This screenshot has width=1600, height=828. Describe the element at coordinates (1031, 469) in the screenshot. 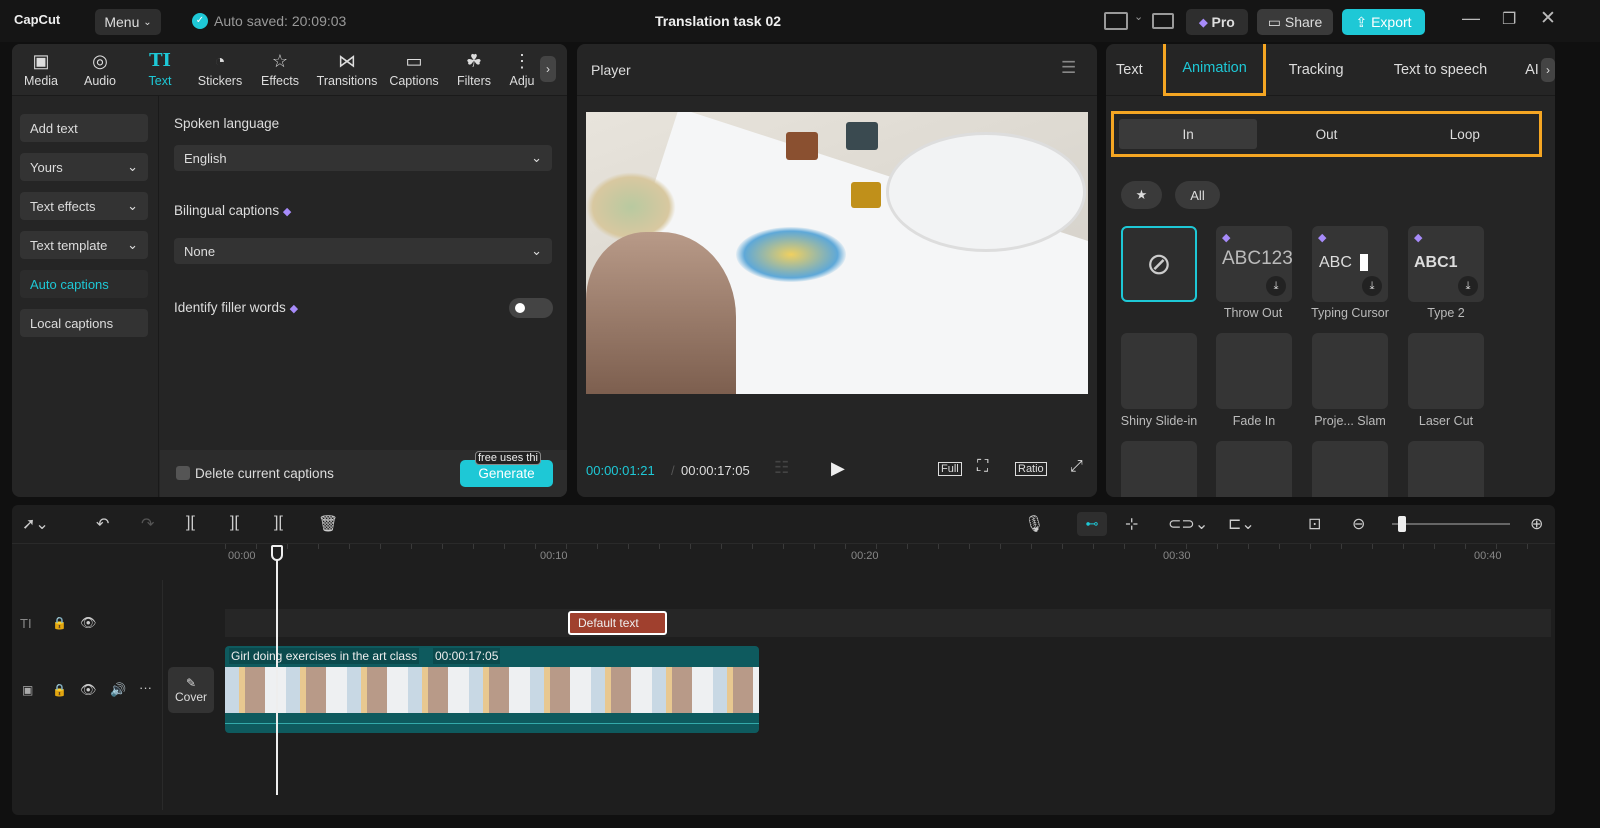

I see `ratio-button: Ratio` at that location.